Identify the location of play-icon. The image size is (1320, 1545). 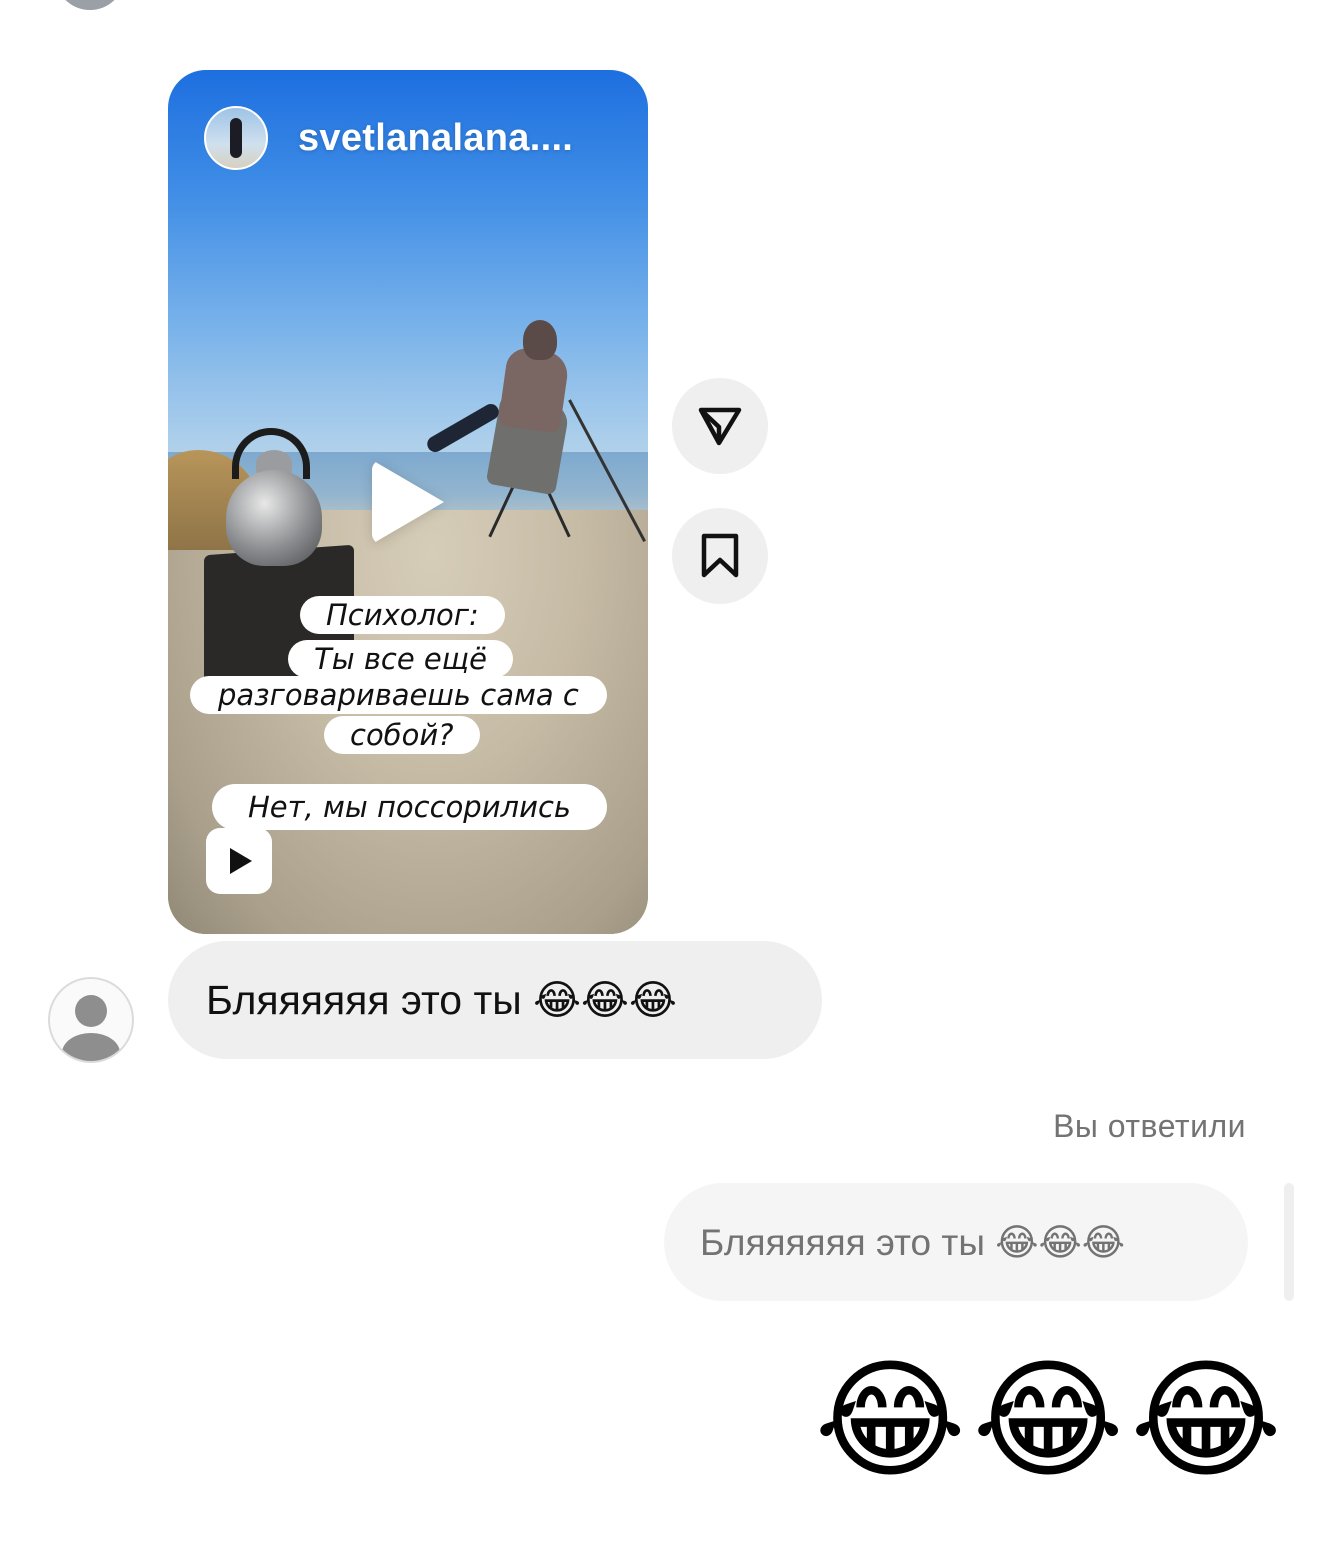
(408, 502).